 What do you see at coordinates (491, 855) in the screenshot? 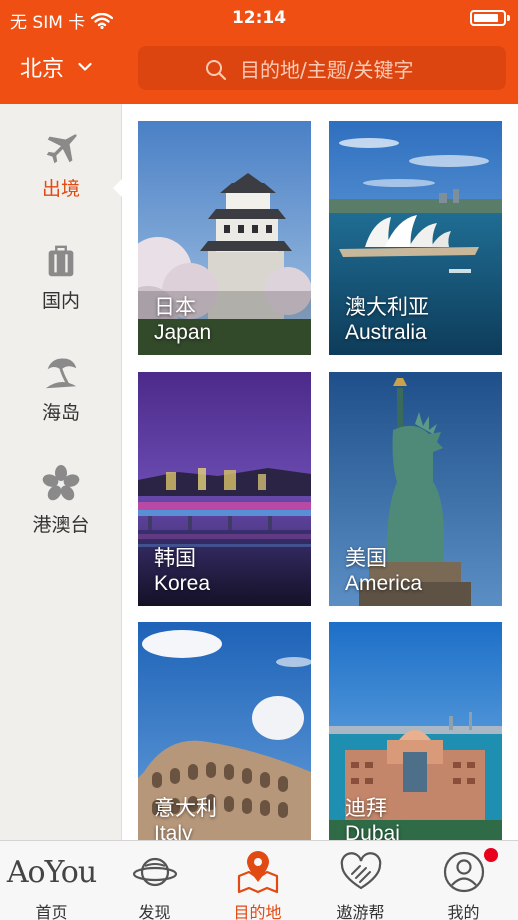
I see `notification-badge` at bounding box center [491, 855].